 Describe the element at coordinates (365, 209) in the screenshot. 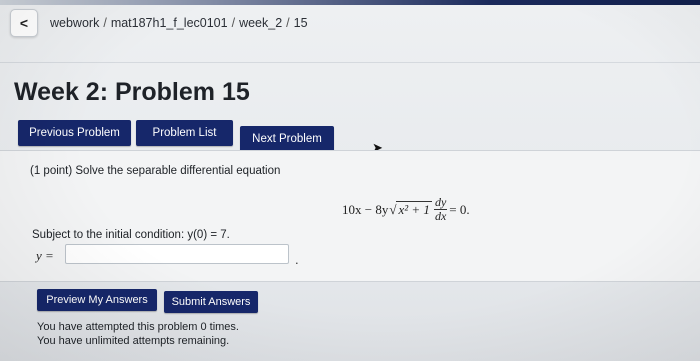

I see `equation-lhs: 10x − 8y` at that location.